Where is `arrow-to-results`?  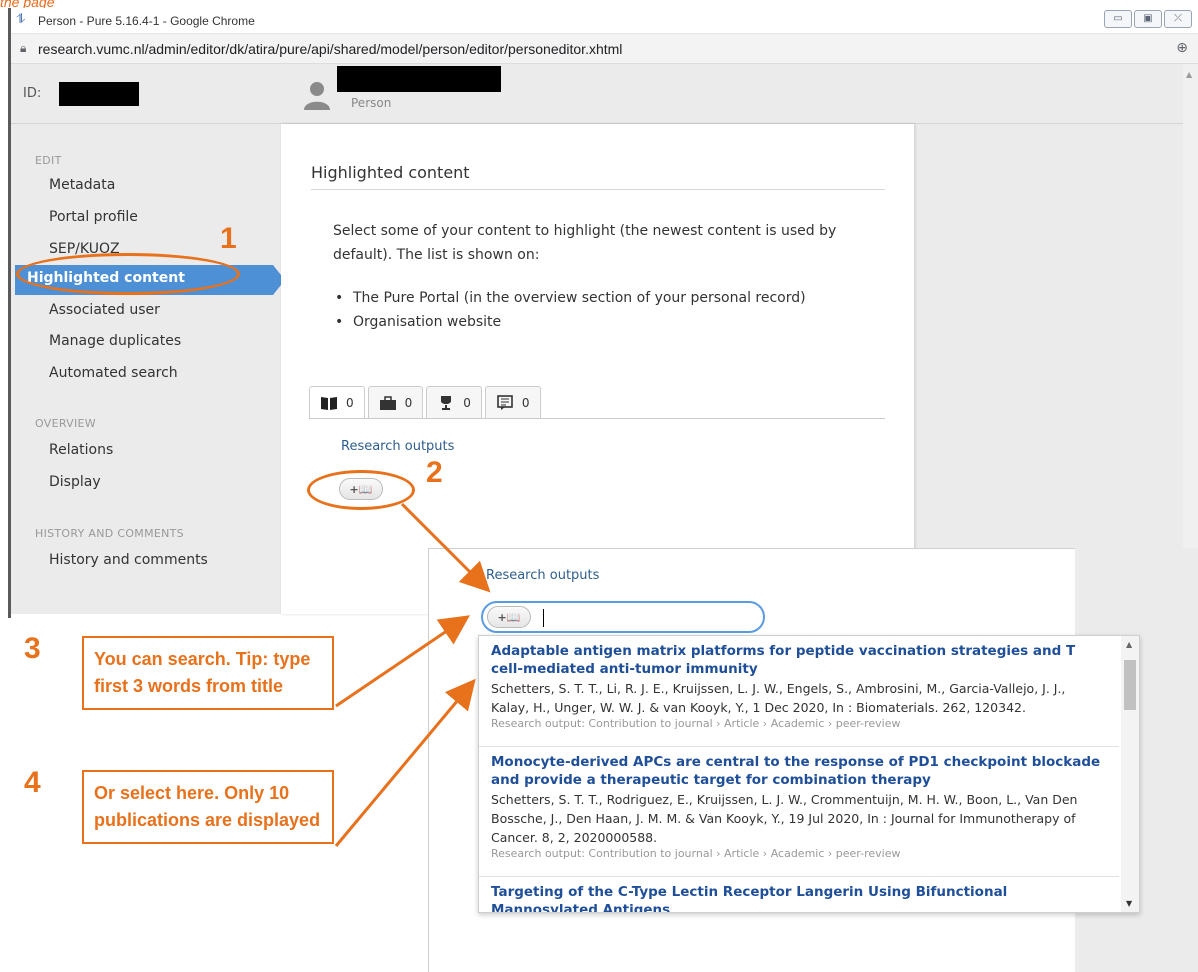
arrow-to-results is located at coordinates (405, 762).